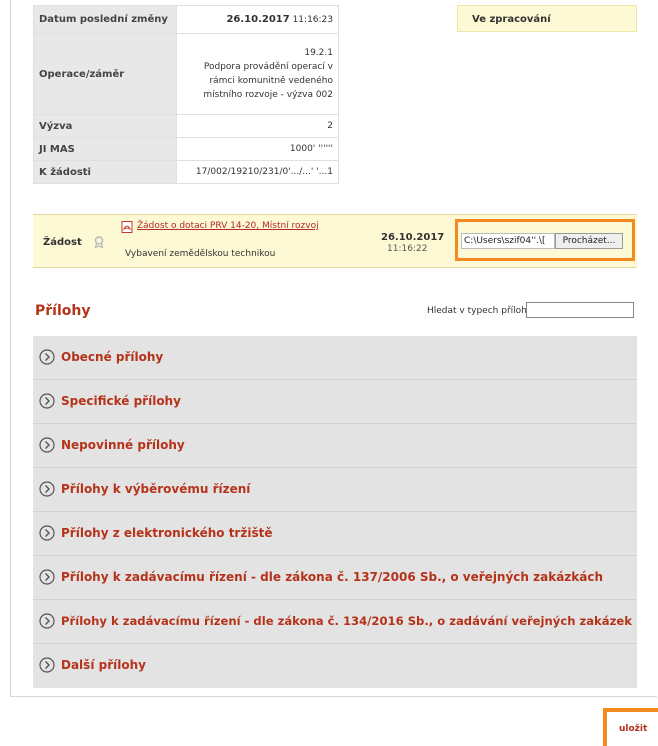 This screenshot has height=746, width=658. Describe the element at coordinates (335, 490) in the screenshot. I see `section-vyberove-rizeni: Přílohy k výběrovému řízení` at that location.